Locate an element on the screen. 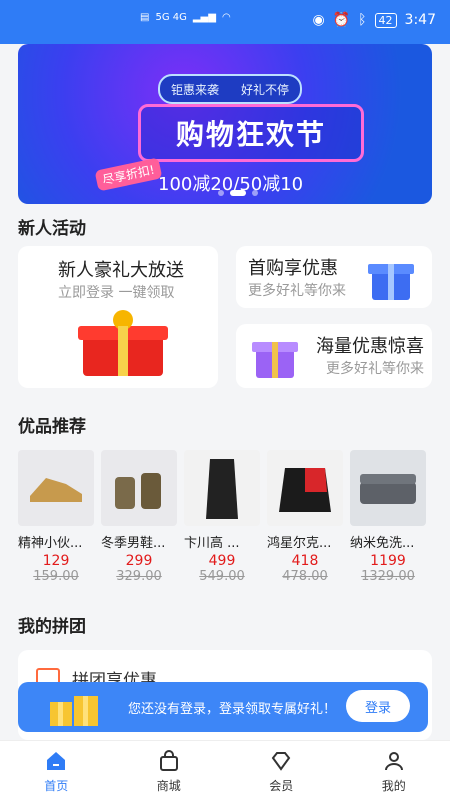  home-icon is located at coordinates (56, 761).